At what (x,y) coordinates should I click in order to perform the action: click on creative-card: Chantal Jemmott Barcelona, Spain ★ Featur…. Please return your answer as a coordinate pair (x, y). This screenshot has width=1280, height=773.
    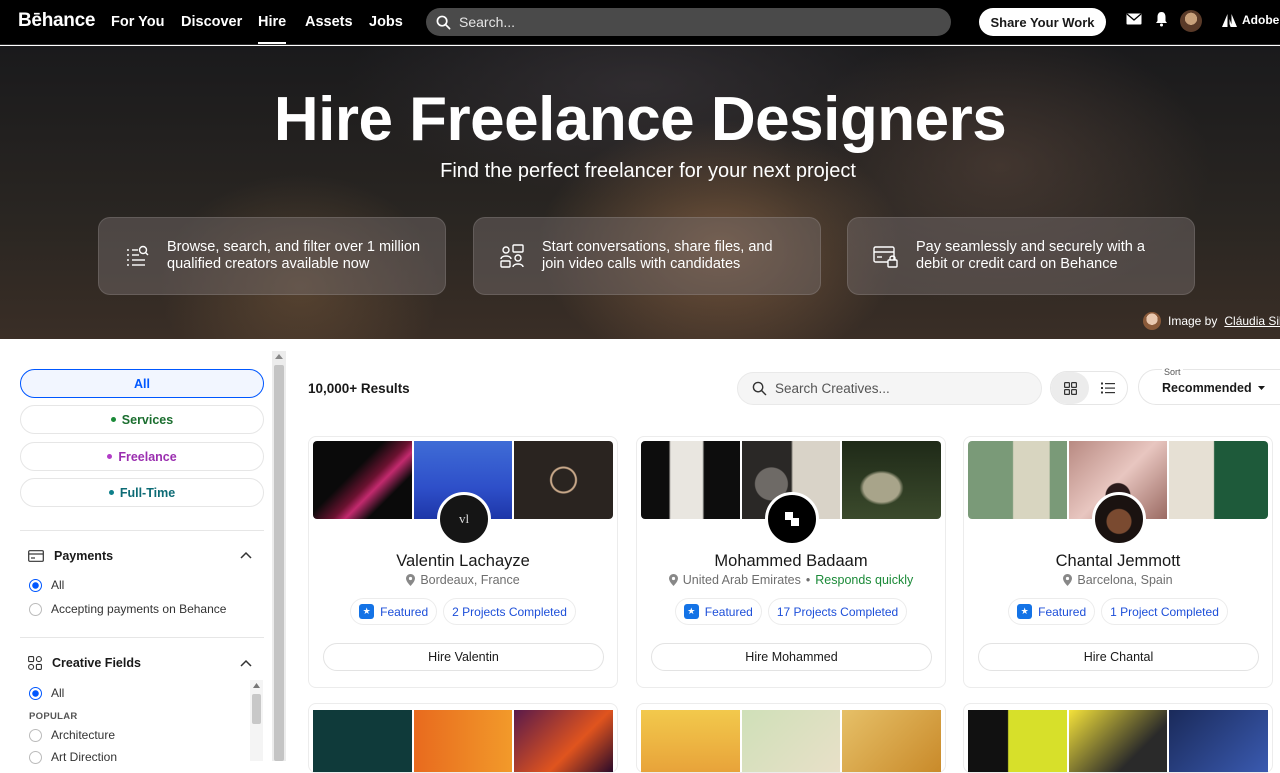
    Looking at the image, I should click on (1118, 562).